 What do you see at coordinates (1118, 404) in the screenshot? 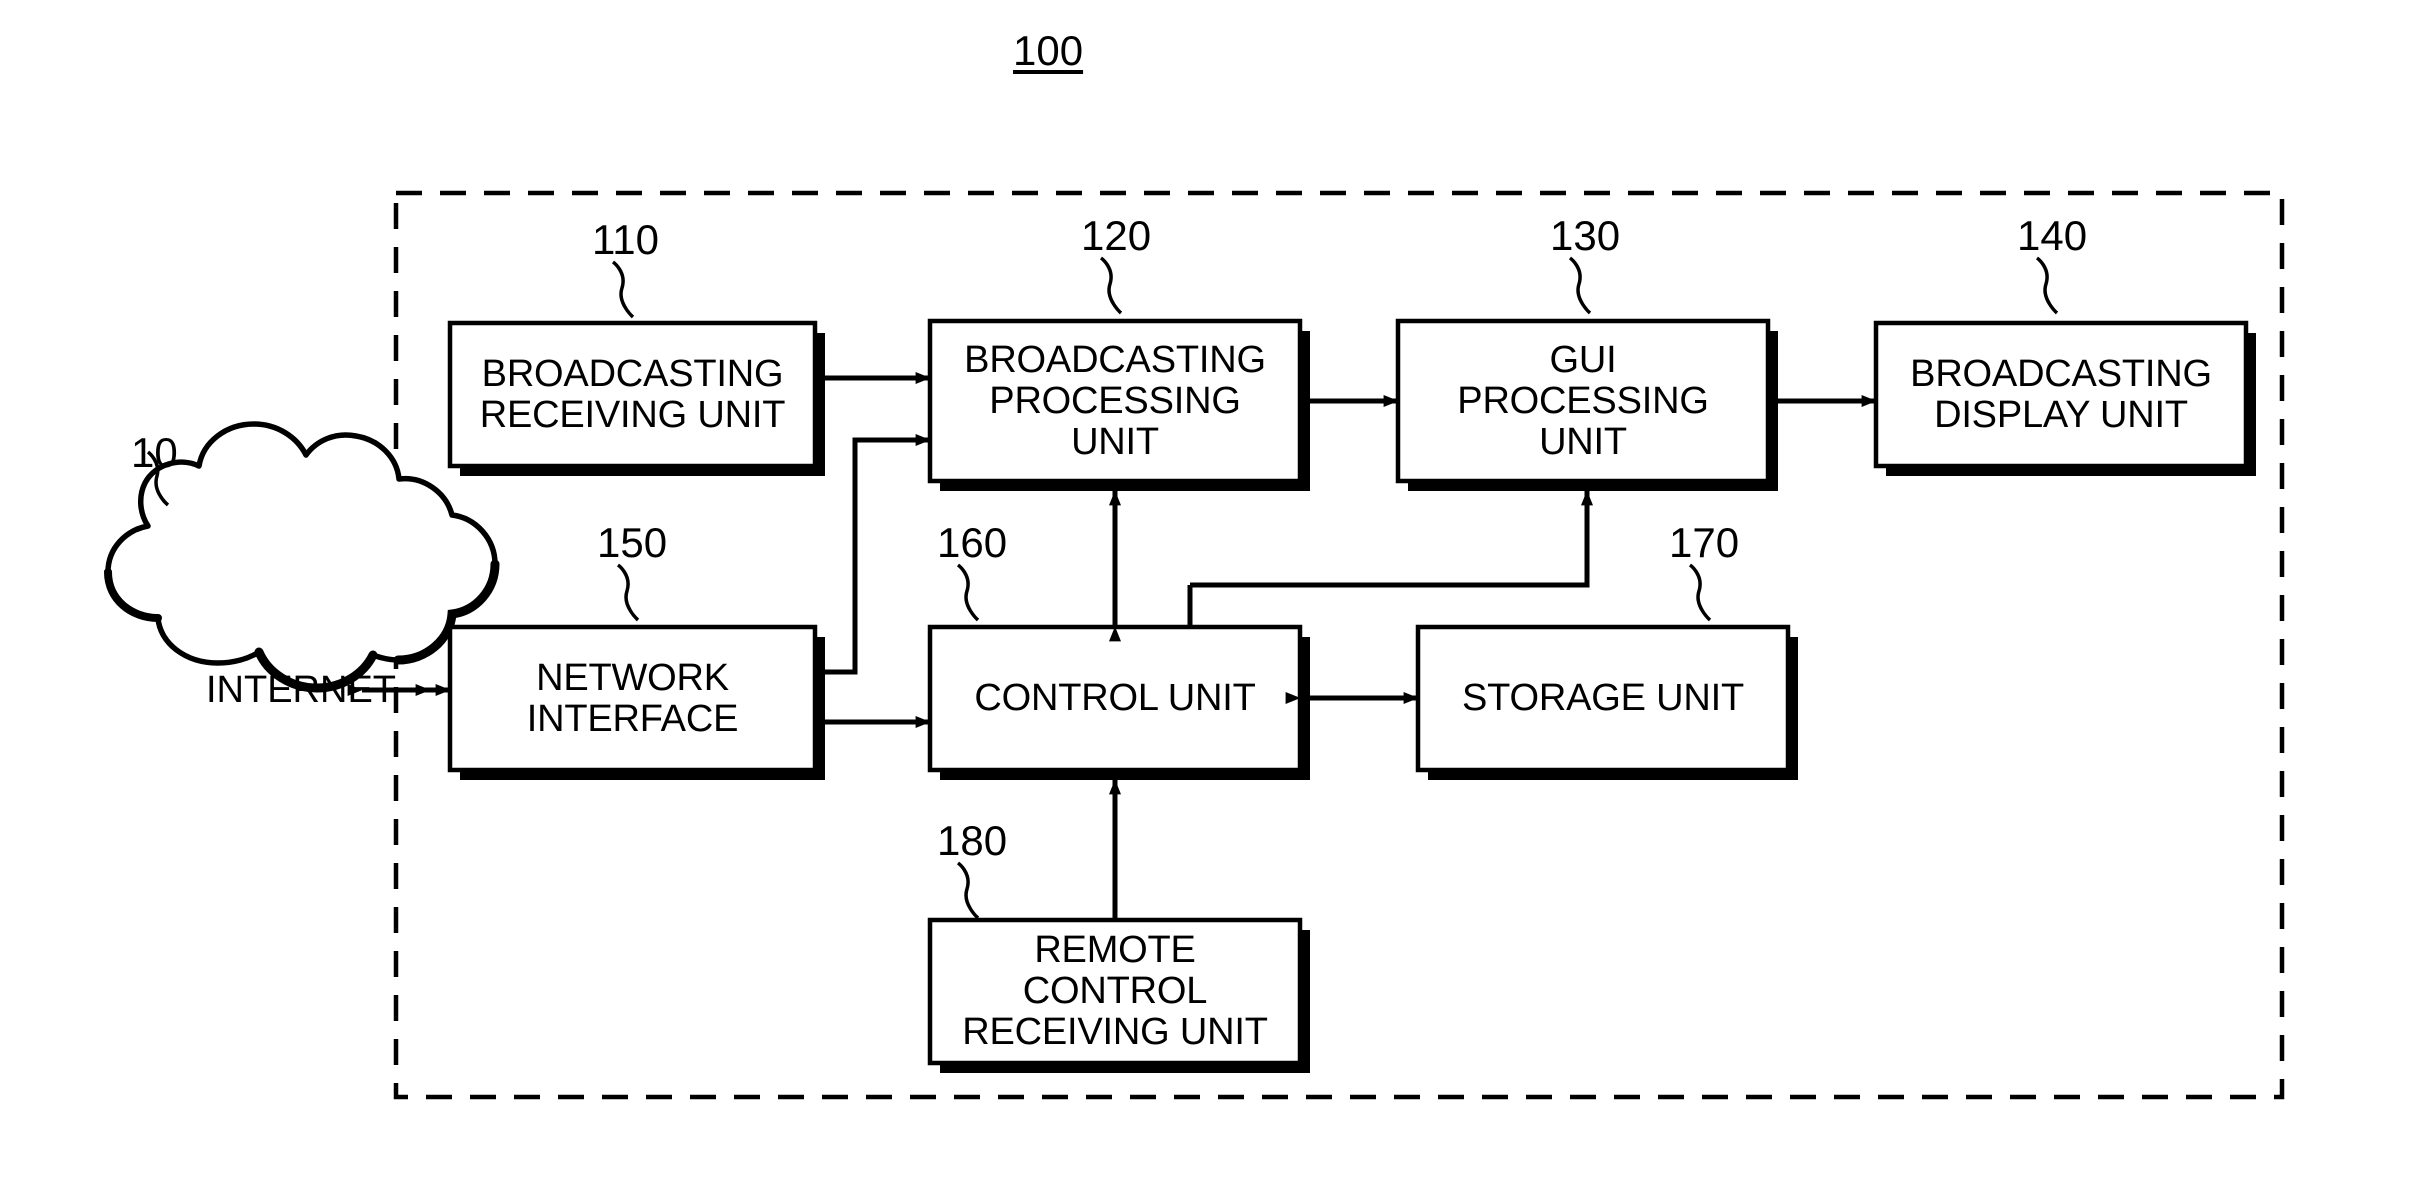
I see `block-broadcasting-processing-unit` at bounding box center [1118, 404].